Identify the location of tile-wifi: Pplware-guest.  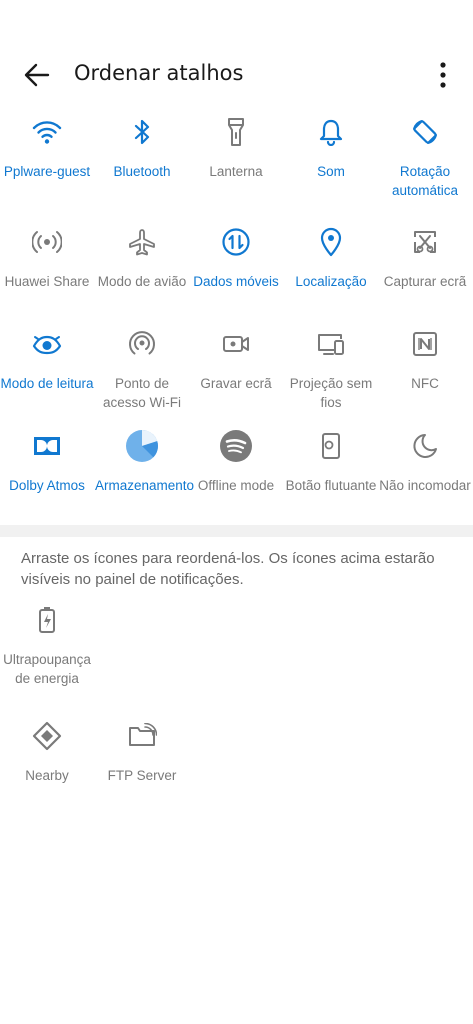
(47, 146).